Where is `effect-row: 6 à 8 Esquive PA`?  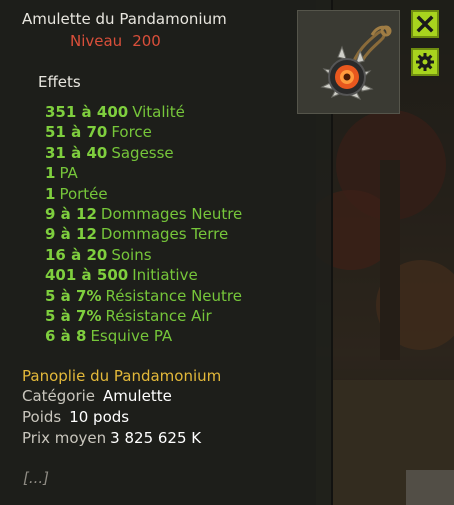 effect-row: 6 à 8 Esquive PA is located at coordinates (143, 336).